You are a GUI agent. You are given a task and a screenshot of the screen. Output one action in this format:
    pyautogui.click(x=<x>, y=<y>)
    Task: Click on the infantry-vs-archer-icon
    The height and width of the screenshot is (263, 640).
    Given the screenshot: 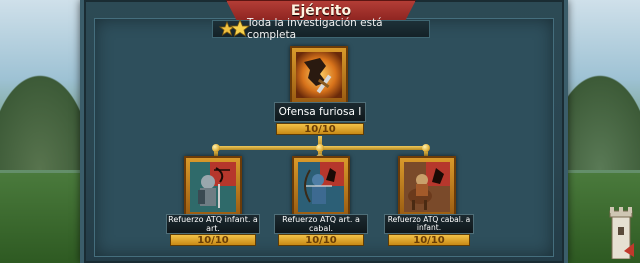 What is the action you would take?
    pyautogui.click(x=213, y=187)
    